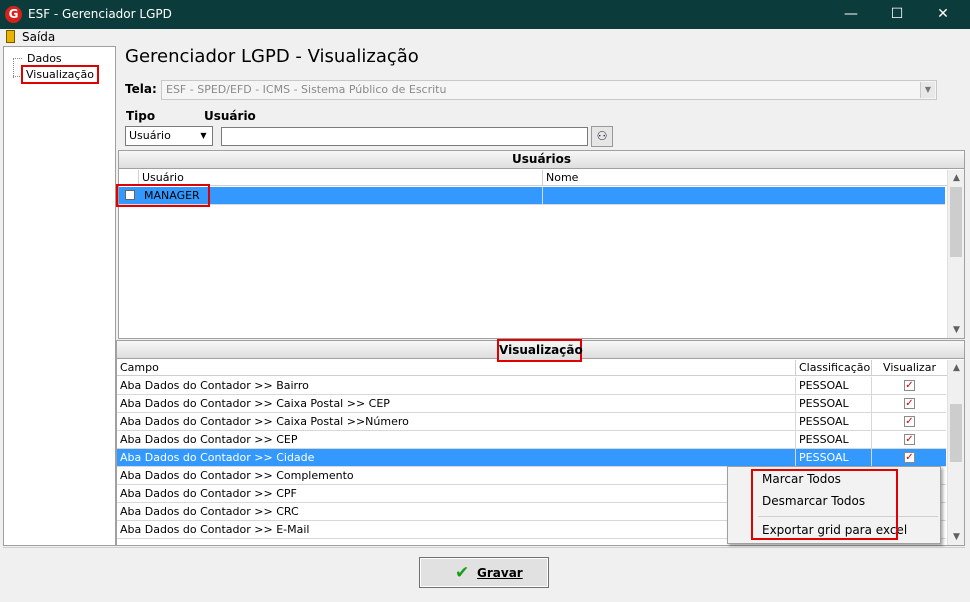 The width and height of the screenshot is (970, 602). Describe the element at coordinates (60, 74) in the screenshot. I see `tree-item-visualizacao: Visualização` at that location.